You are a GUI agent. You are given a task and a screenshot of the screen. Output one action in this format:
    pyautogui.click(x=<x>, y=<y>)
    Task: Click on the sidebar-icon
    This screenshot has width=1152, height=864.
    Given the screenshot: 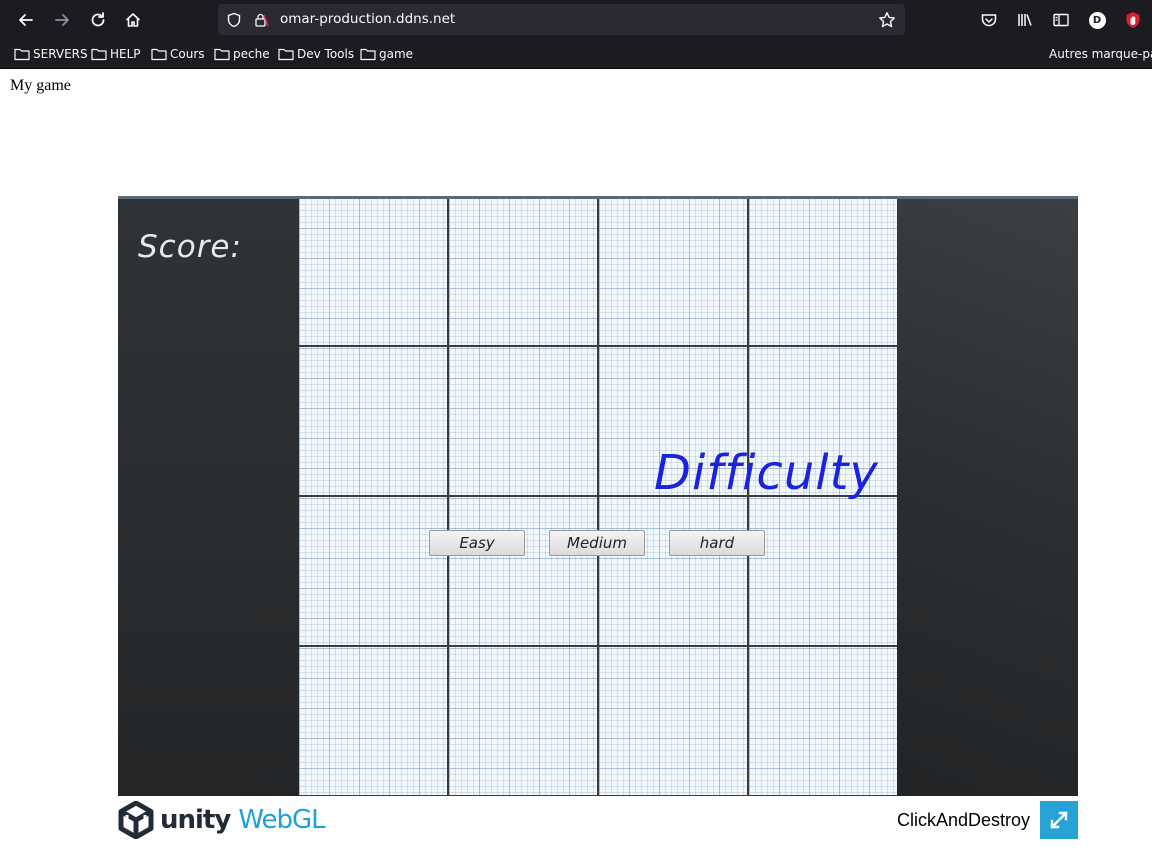 What is the action you would take?
    pyautogui.click(x=1061, y=20)
    